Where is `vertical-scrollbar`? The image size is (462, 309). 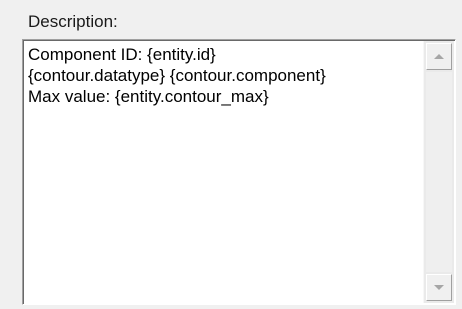
vertical-scrollbar is located at coordinates (438, 172).